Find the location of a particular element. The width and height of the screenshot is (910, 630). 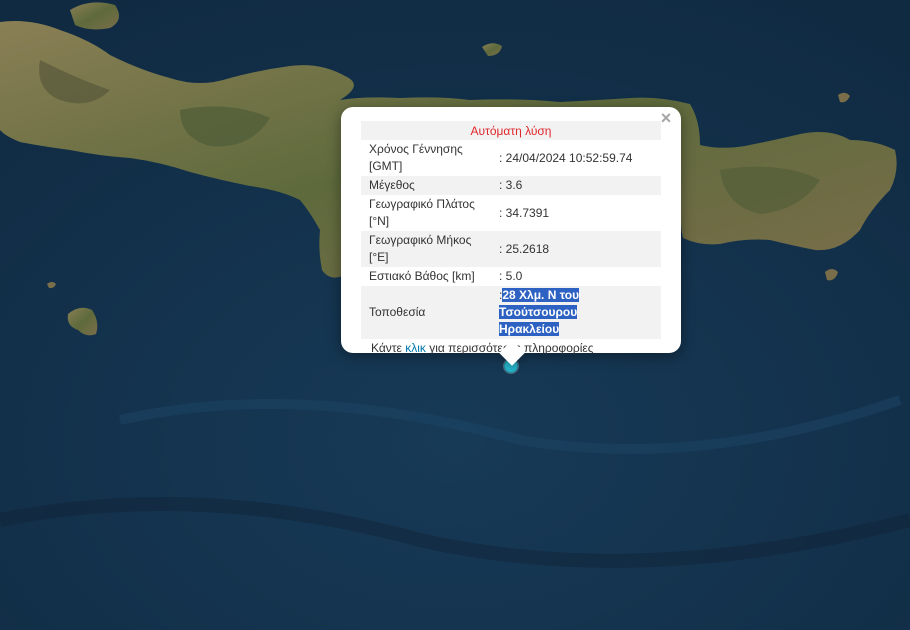

row-label-line2: [°N] is located at coordinates (379, 221).